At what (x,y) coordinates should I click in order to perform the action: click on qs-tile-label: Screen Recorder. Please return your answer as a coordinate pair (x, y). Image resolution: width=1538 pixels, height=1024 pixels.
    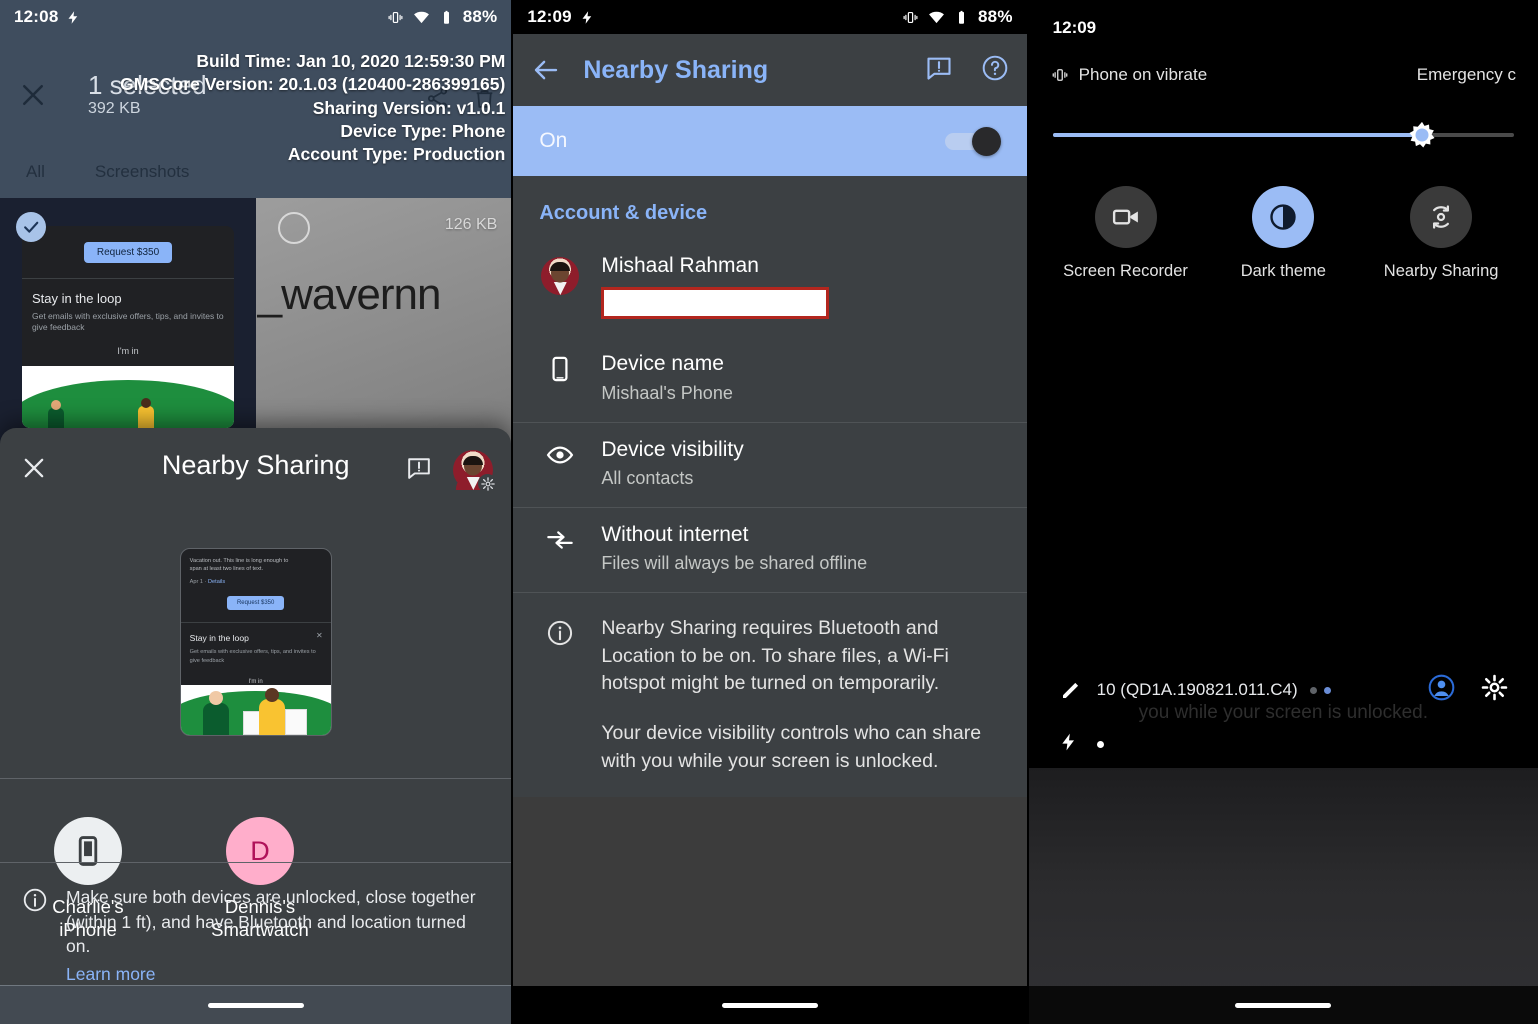
    Looking at the image, I should click on (1125, 271).